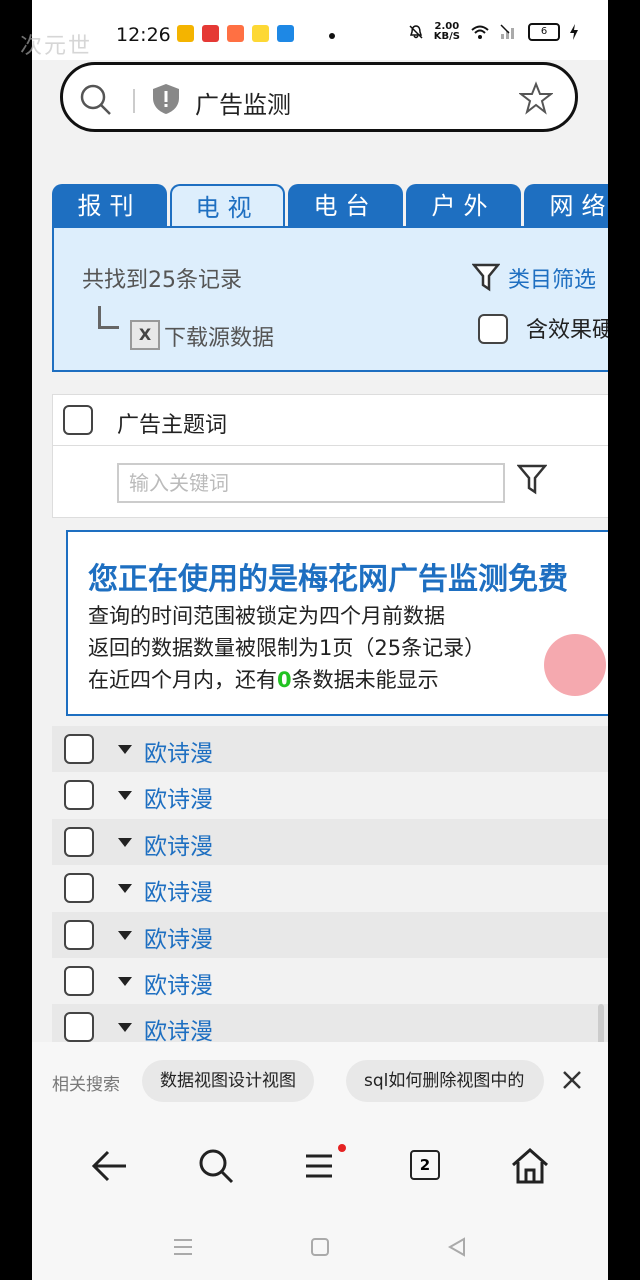  Describe the element at coordinates (78, 420) in the screenshot. I see `select-all-checkbox` at that location.